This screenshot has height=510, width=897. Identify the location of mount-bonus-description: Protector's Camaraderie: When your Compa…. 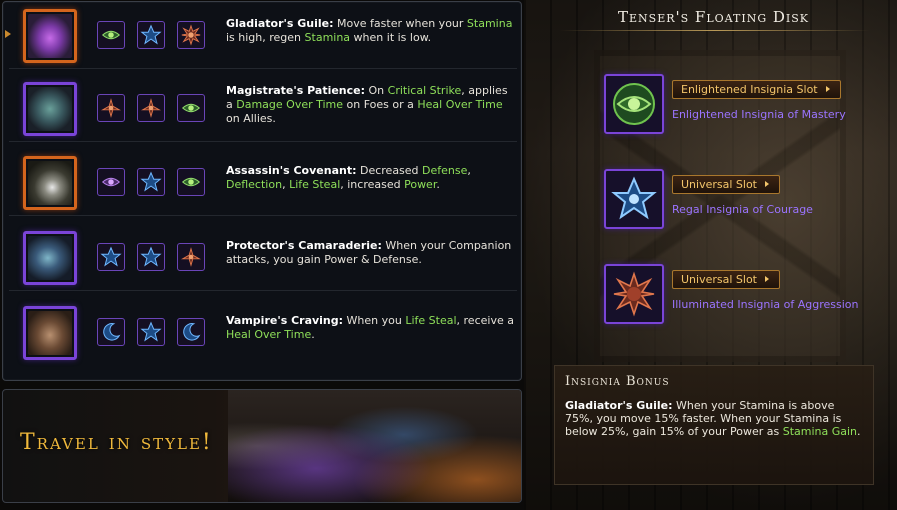
(369, 252).